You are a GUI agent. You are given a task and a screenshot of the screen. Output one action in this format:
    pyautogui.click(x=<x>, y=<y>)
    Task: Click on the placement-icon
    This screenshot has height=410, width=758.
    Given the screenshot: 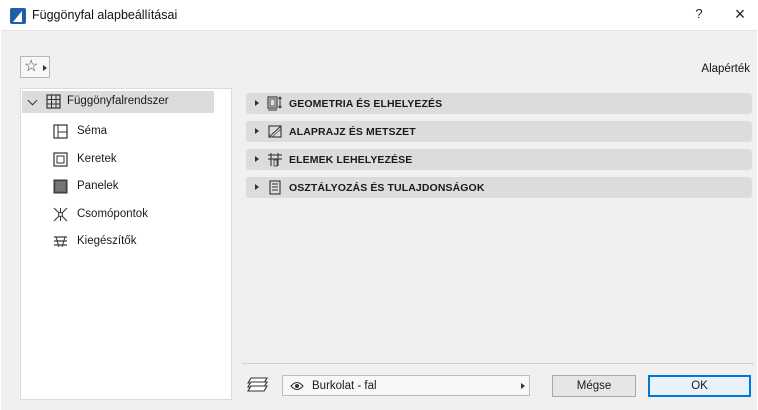 What is the action you would take?
    pyautogui.click(x=275, y=160)
    